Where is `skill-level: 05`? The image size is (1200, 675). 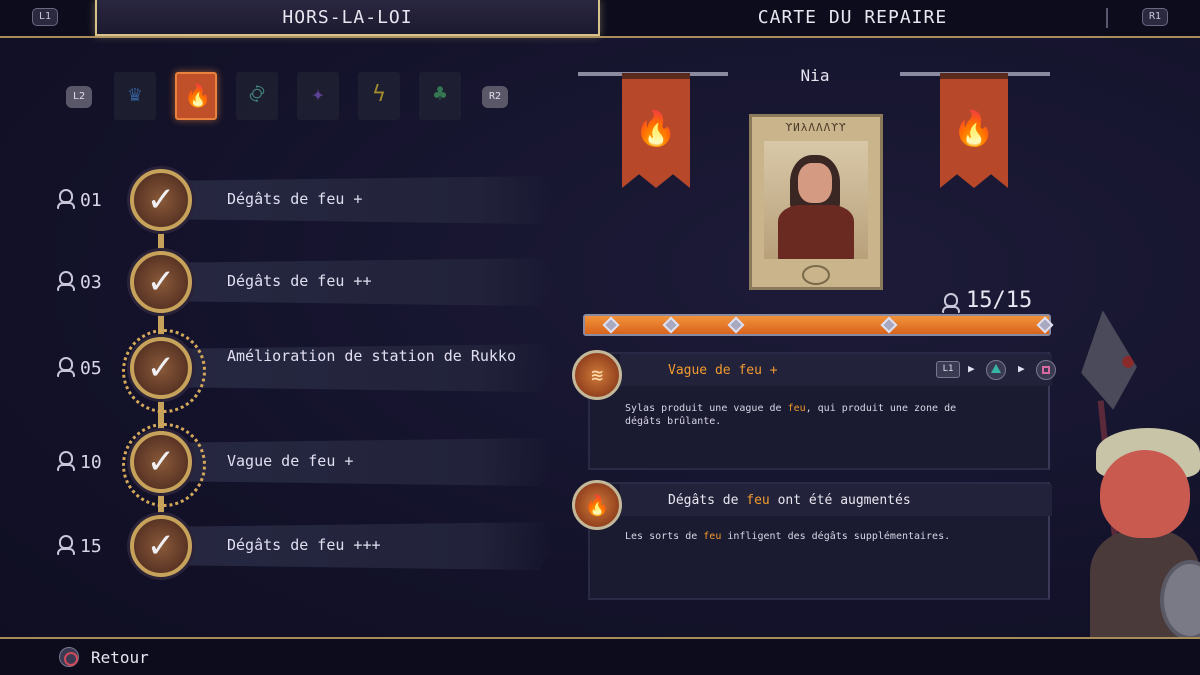
skill-level: 05 is located at coordinates (91, 368).